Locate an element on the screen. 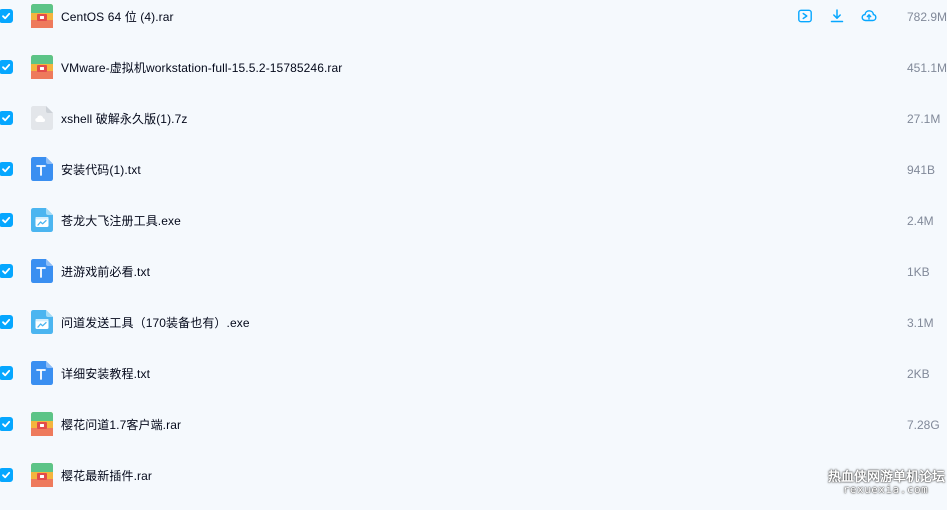 This screenshot has width=947, height=510. file-row: 详细安装教程.txt 2KB is located at coordinates (473, 382).